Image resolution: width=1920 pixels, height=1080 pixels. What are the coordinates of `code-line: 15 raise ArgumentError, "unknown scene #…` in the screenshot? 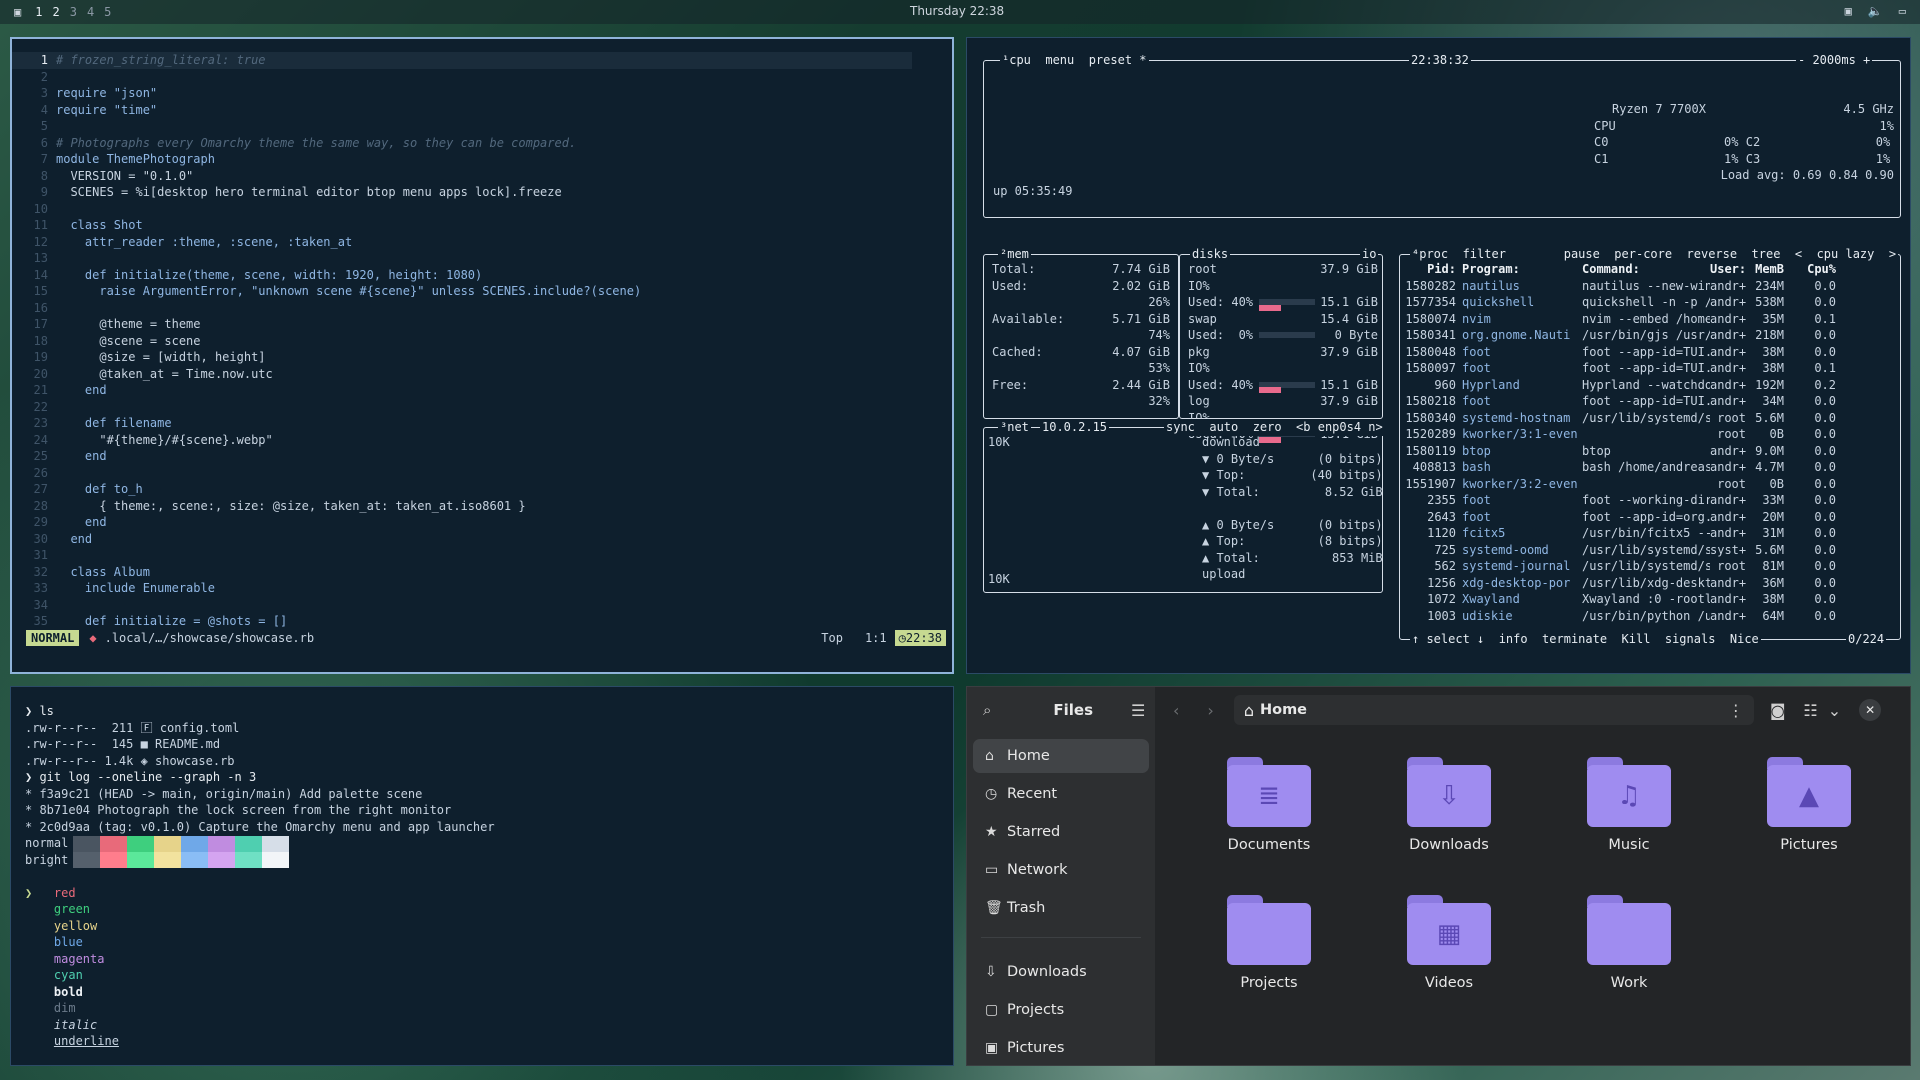 It's located at (462, 291).